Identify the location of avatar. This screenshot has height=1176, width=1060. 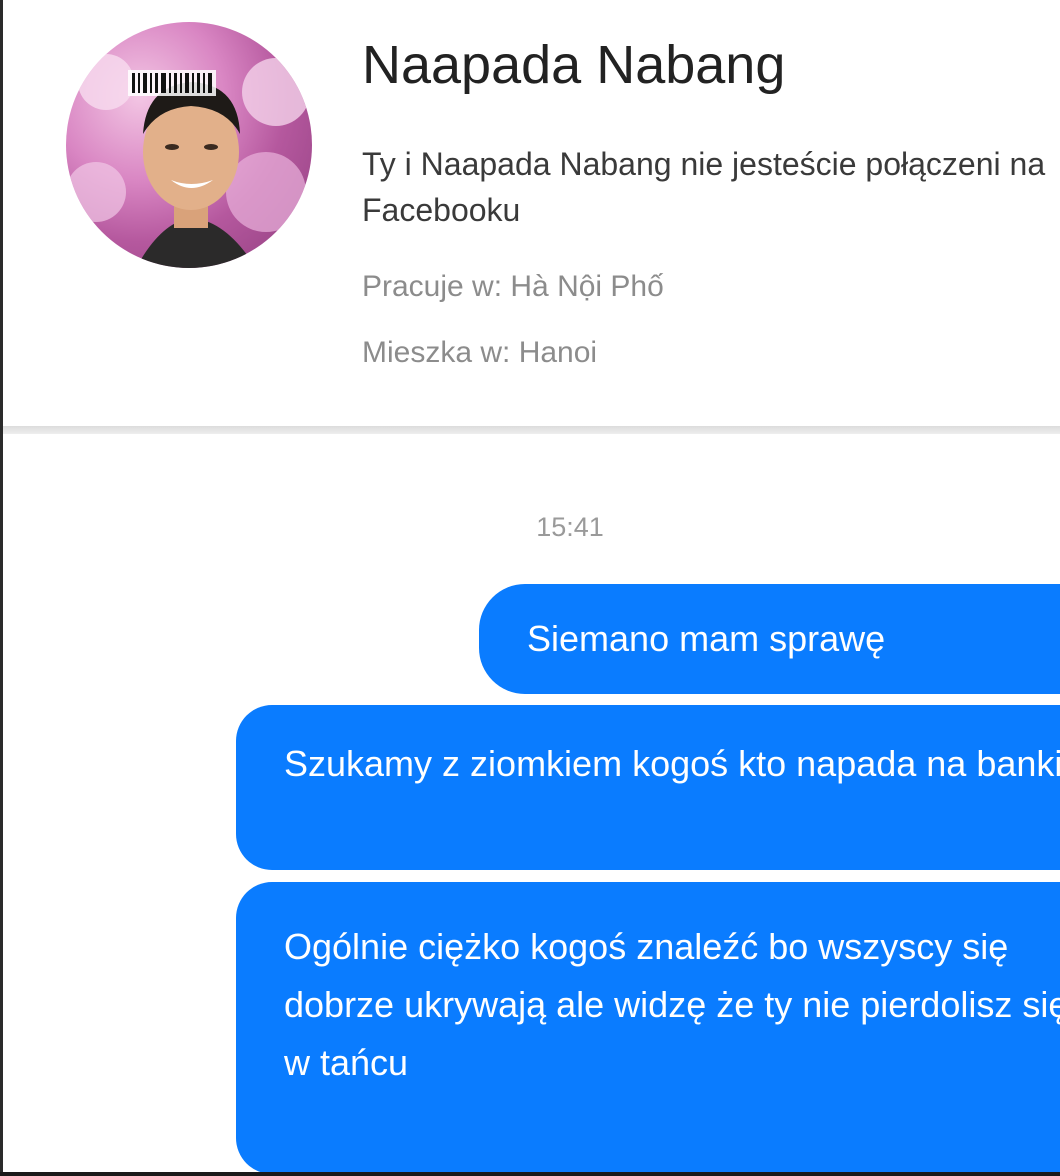
(189, 145).